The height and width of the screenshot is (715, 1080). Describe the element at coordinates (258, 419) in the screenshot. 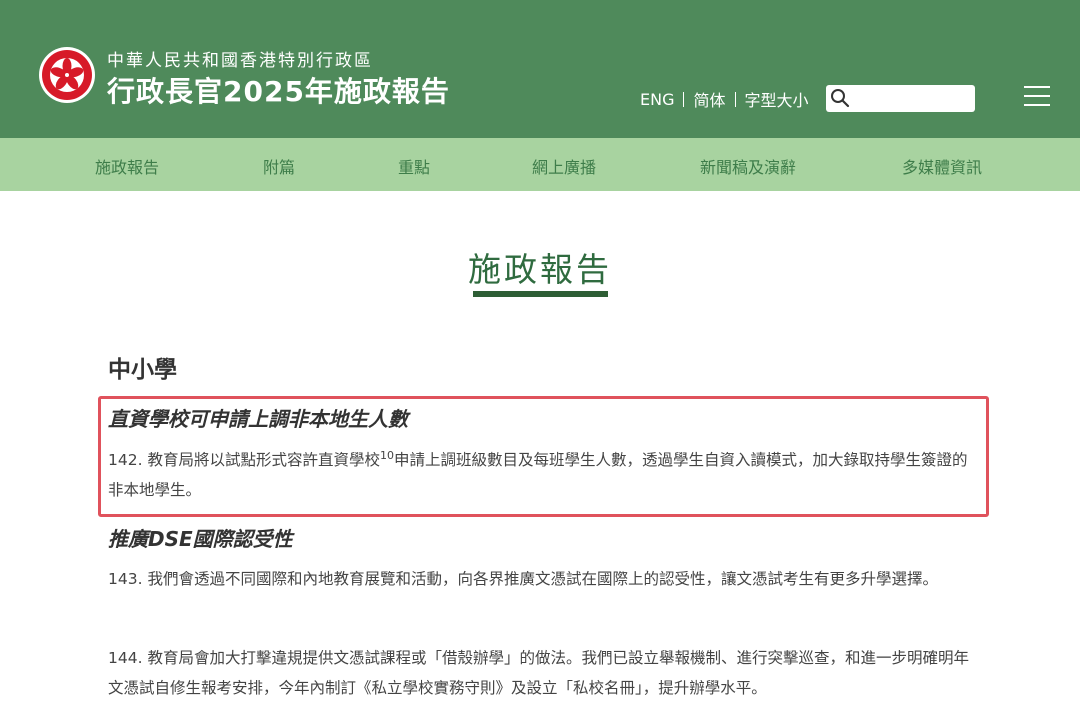

I see `subheading-dss-non-local: 直資學校可申請上調非本地生人數` at that location.